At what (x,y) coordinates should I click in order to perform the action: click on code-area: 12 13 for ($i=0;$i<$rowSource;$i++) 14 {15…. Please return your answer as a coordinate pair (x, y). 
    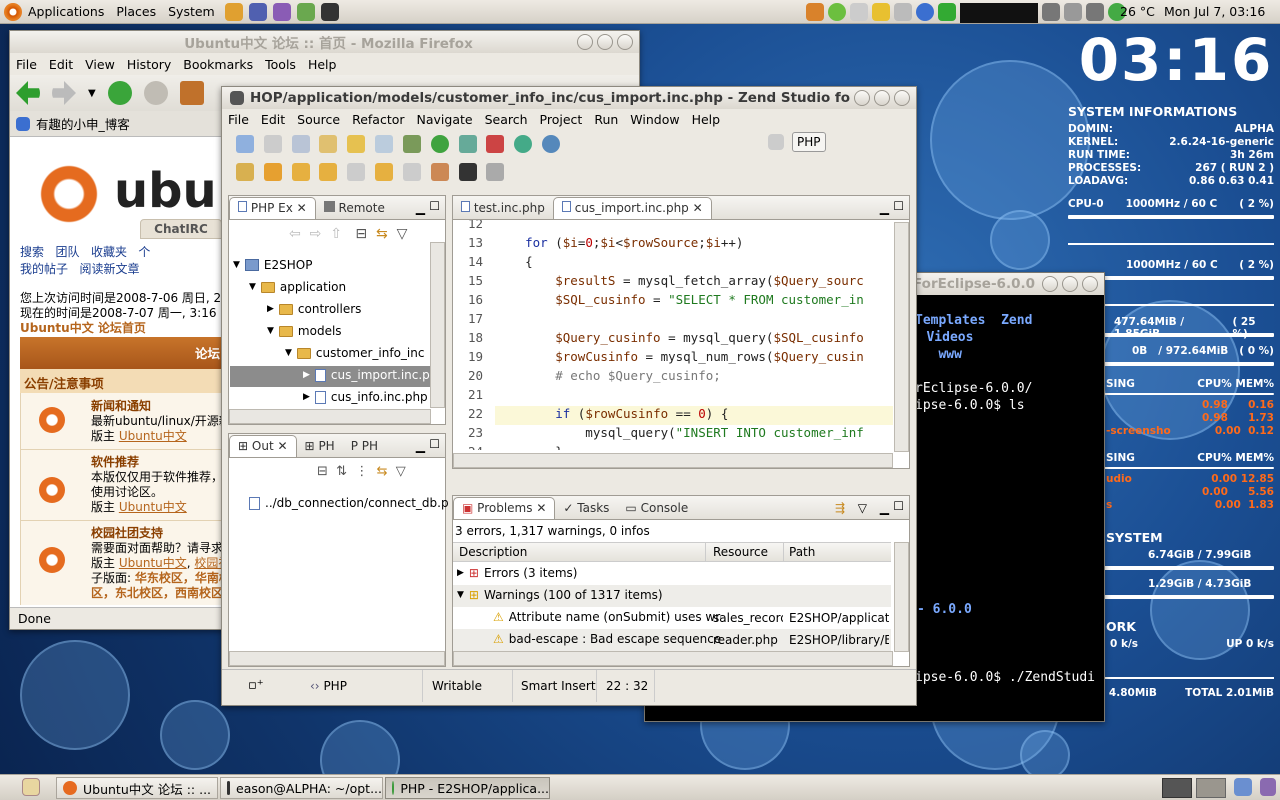
    Looking at the image, I should click on (673, 335).